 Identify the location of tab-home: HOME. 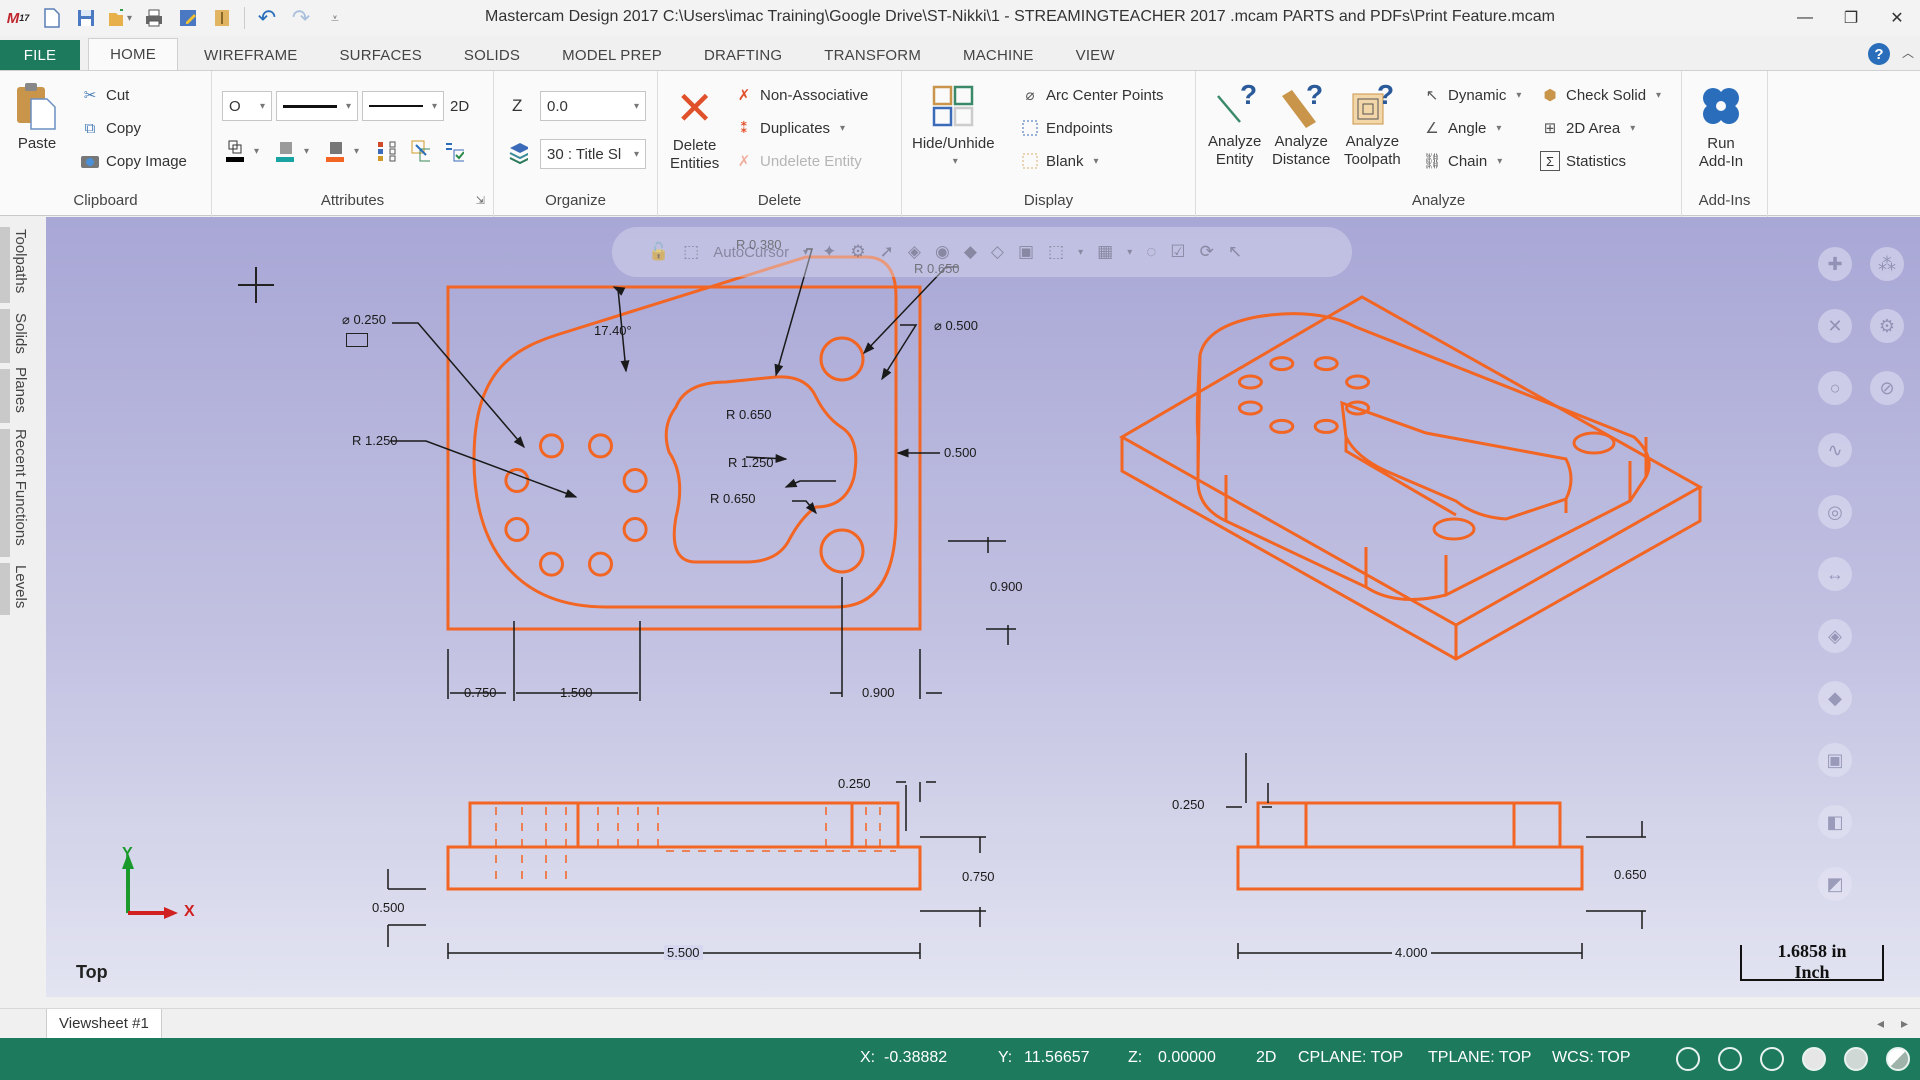
(133, 54).